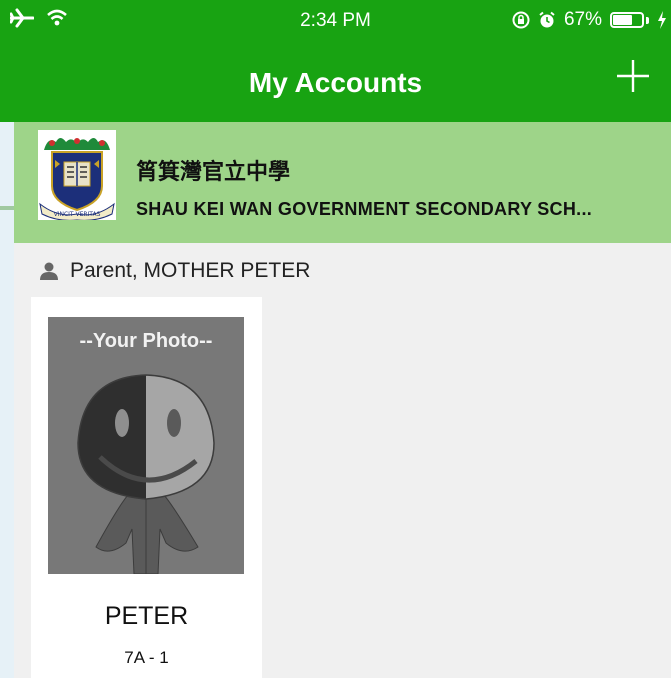 The width and height of the screenshot is (671, 678). I want to click on photo-placeholder-text: --Your Photo--, so click(146, 341).